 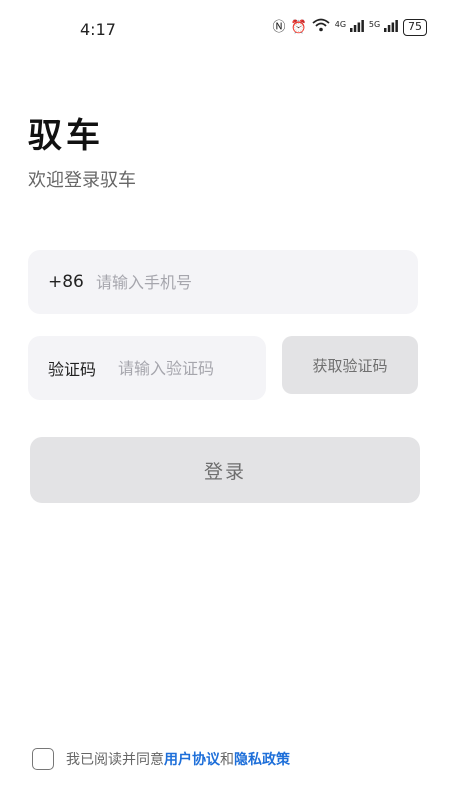 I want to click on app-subtitle: 欢迎登录驭车, so click(x=82, y=180).